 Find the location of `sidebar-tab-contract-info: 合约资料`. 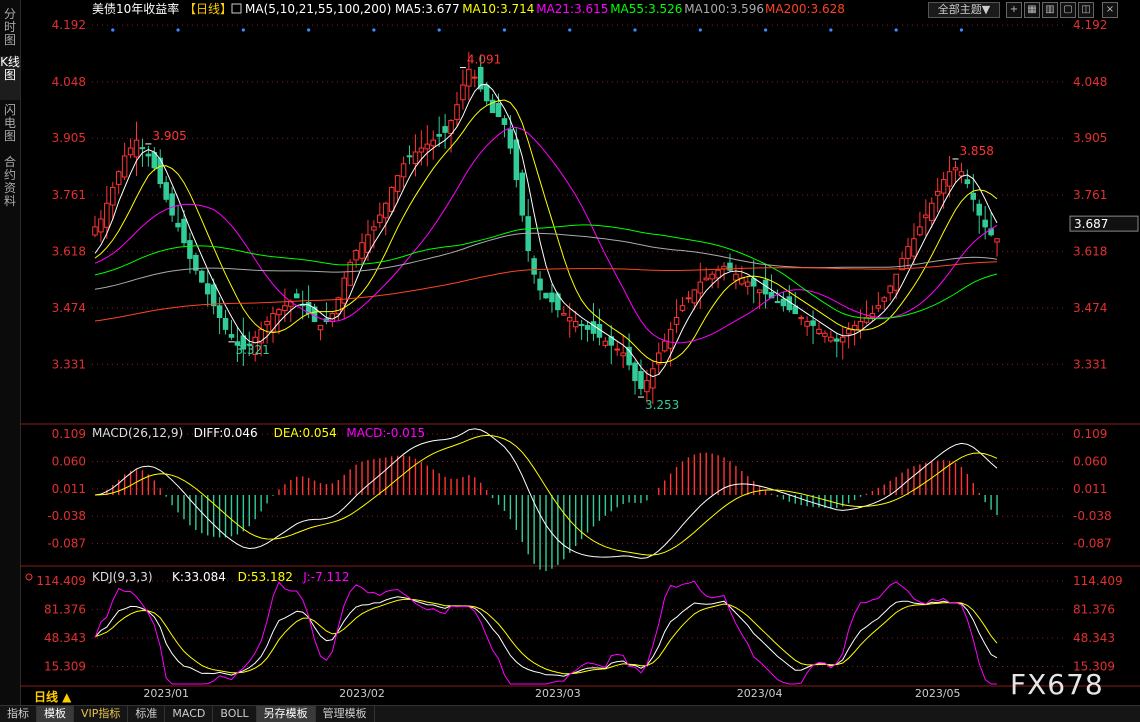

sidebar-tab-contract-info: 合约资料 is located at coordinates (10, 184).